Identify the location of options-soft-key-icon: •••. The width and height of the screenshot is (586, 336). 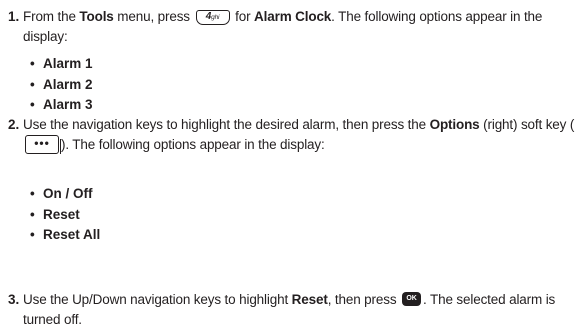
(43, 145).